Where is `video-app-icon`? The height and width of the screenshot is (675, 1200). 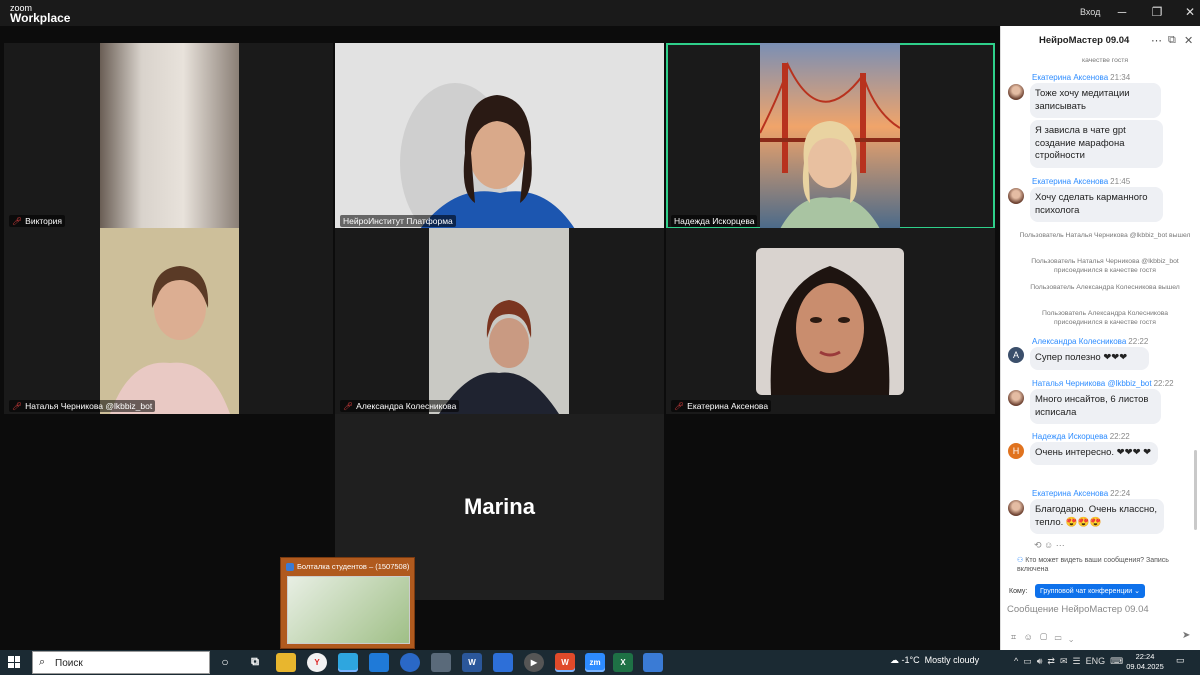 video-app-icon is located at coordinates (503, 662).